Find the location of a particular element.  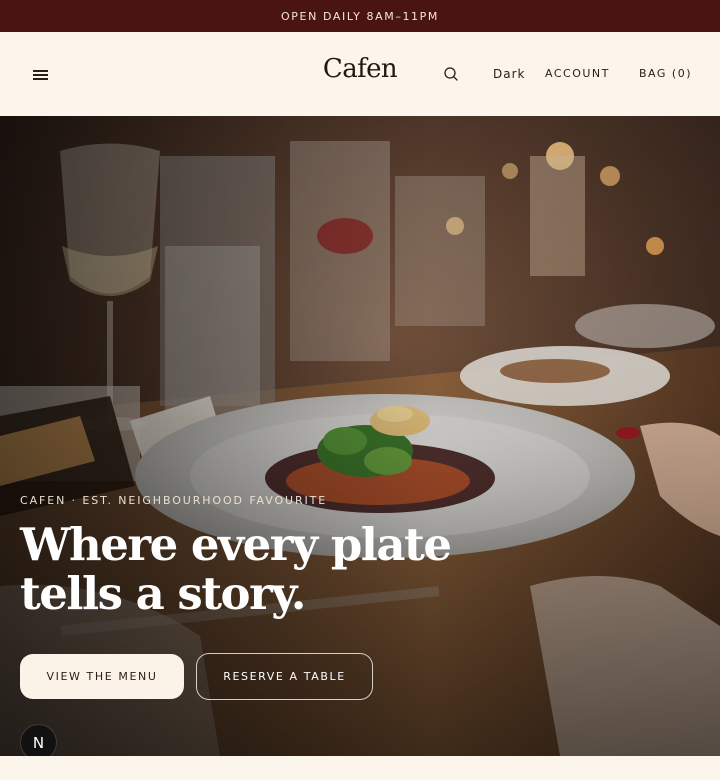

dark-mode-toggle: Dark is located at coordinates (509, 74).